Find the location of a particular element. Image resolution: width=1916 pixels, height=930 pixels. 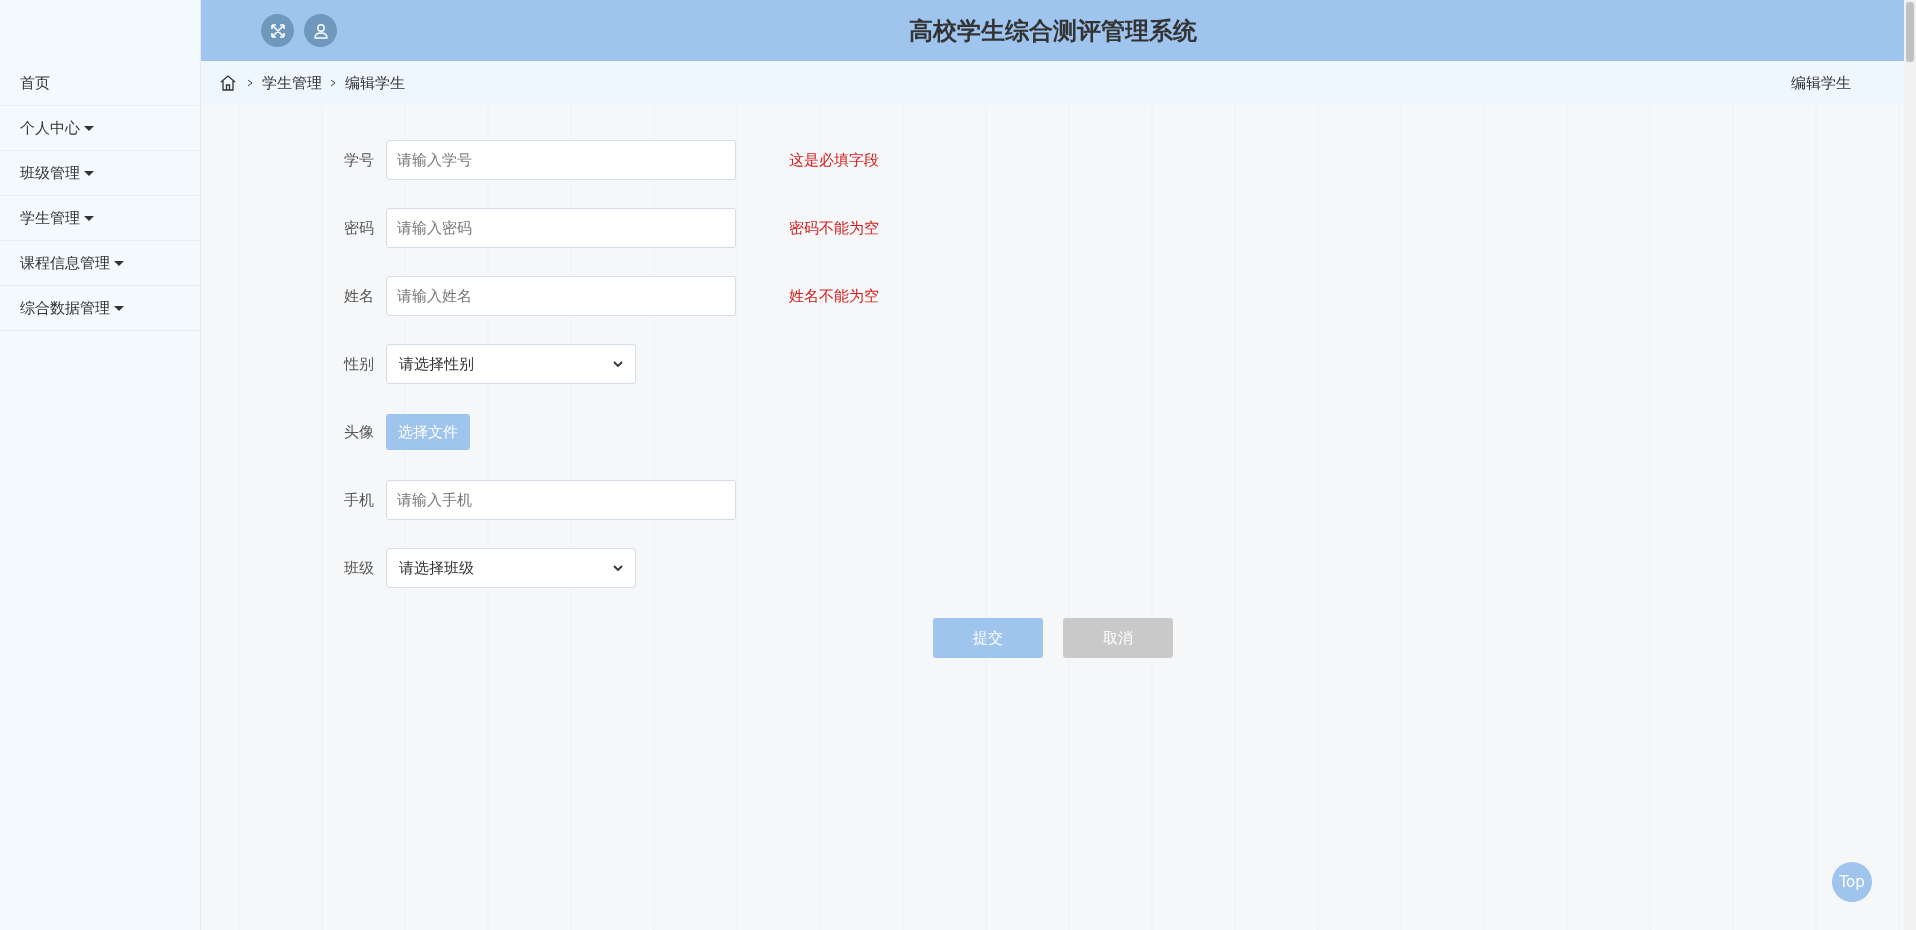

field-label: 班级 is located at coordinates (359, 568).